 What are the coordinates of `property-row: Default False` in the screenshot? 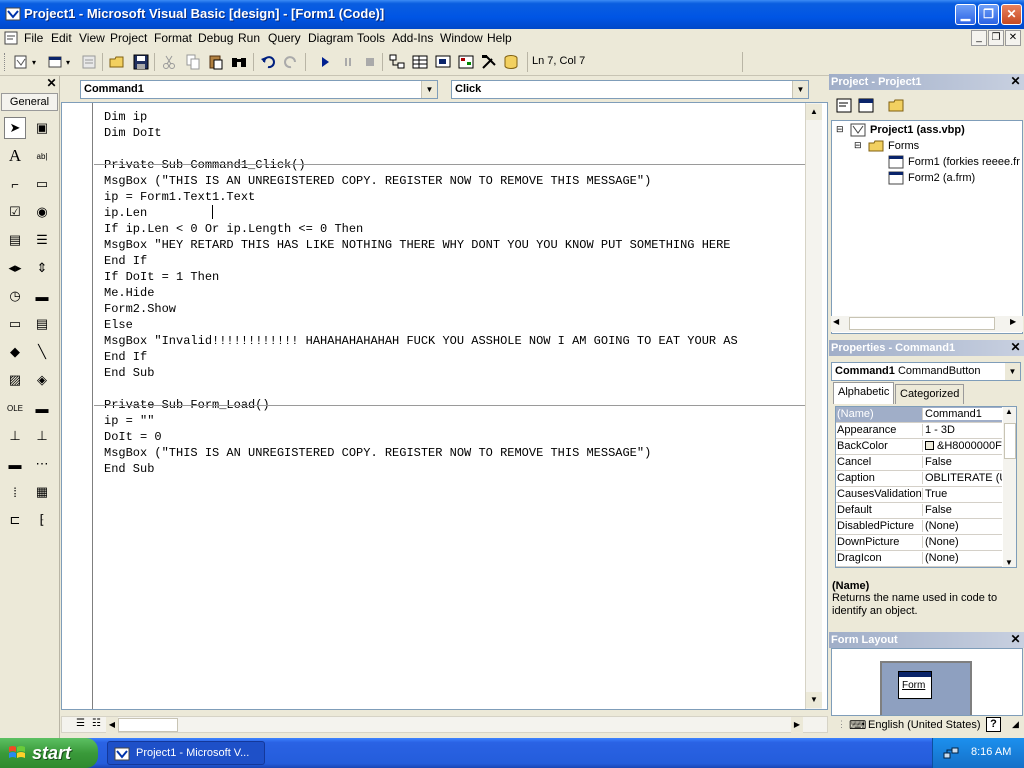 It's located at (919, 511).